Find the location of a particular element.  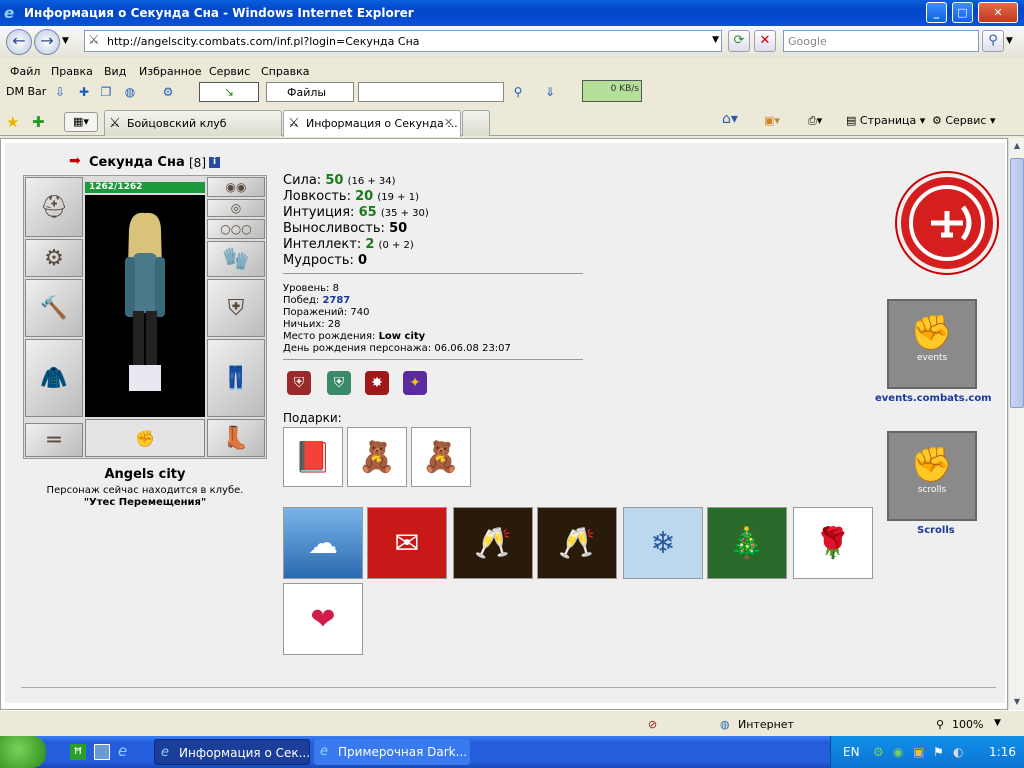

tray-icon: ⚙ is located at coordinates (878, 752).